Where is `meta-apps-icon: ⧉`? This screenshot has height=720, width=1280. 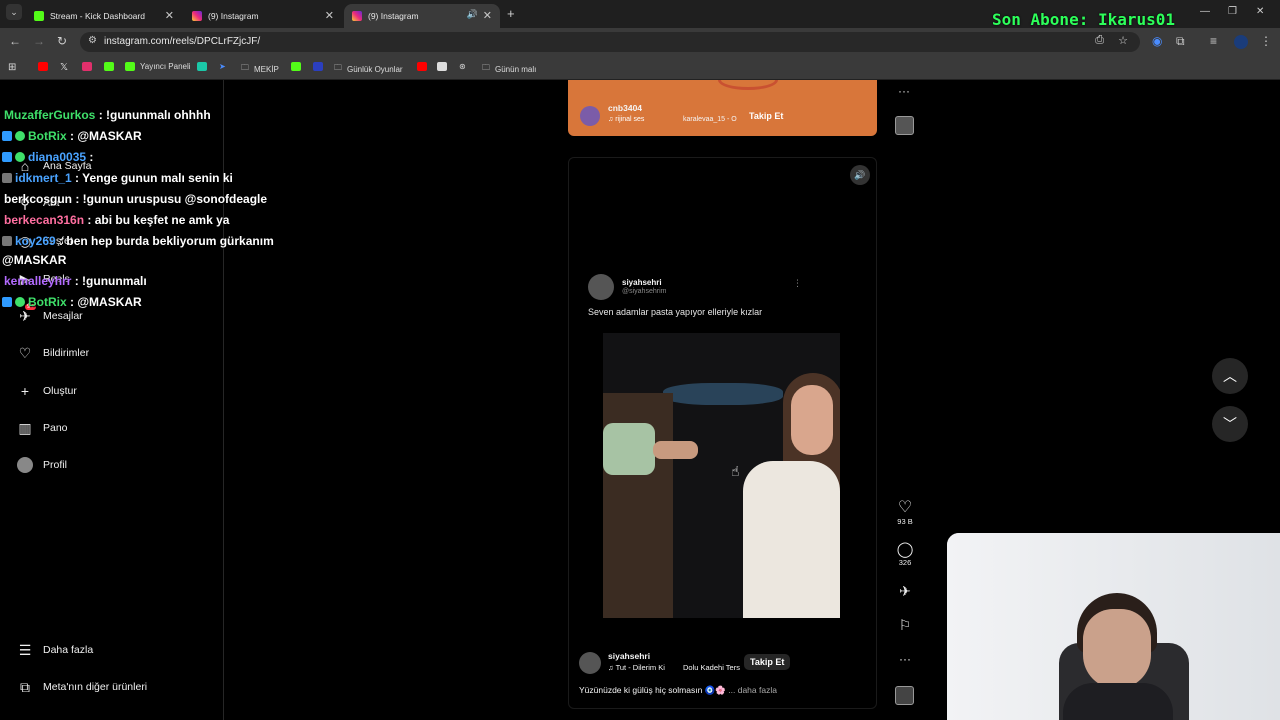 meta-apps-icon: ⧉ is located at coordinates (25, 686).